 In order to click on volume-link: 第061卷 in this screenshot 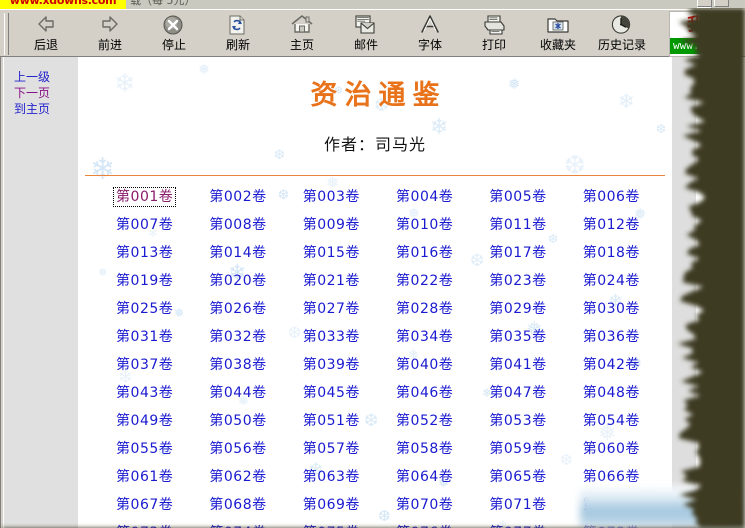, I will do `click(144, 477)`.